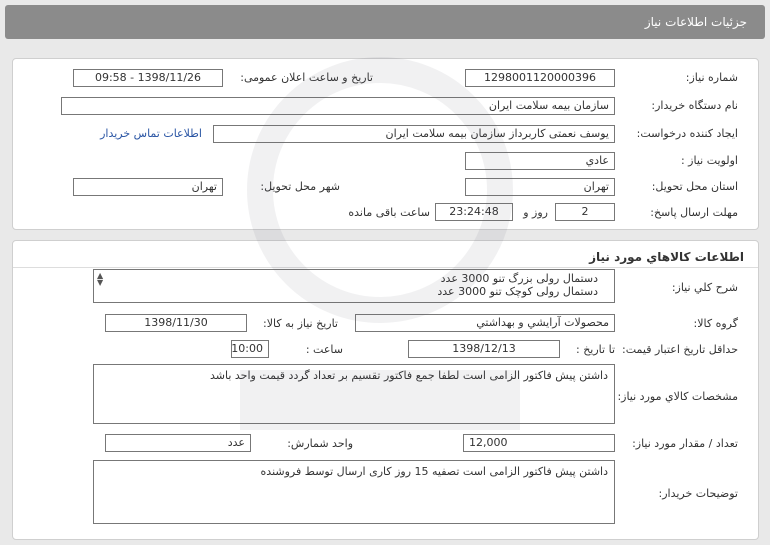 This screenshot has width=770, height=545. What do you see at coordinates (517, 291) in the screenshot?
I see `summary-line-2: دستمال رولی کوچک تنو 3000 عدد` at bounding box center [517, 291].